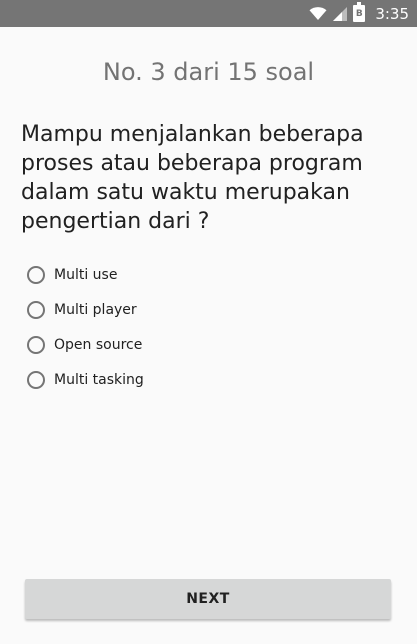  What do you see at coordinates (99, 379) in the screenshot?
I see `option-label: Multi tasking` at bounding box center [99, 379].